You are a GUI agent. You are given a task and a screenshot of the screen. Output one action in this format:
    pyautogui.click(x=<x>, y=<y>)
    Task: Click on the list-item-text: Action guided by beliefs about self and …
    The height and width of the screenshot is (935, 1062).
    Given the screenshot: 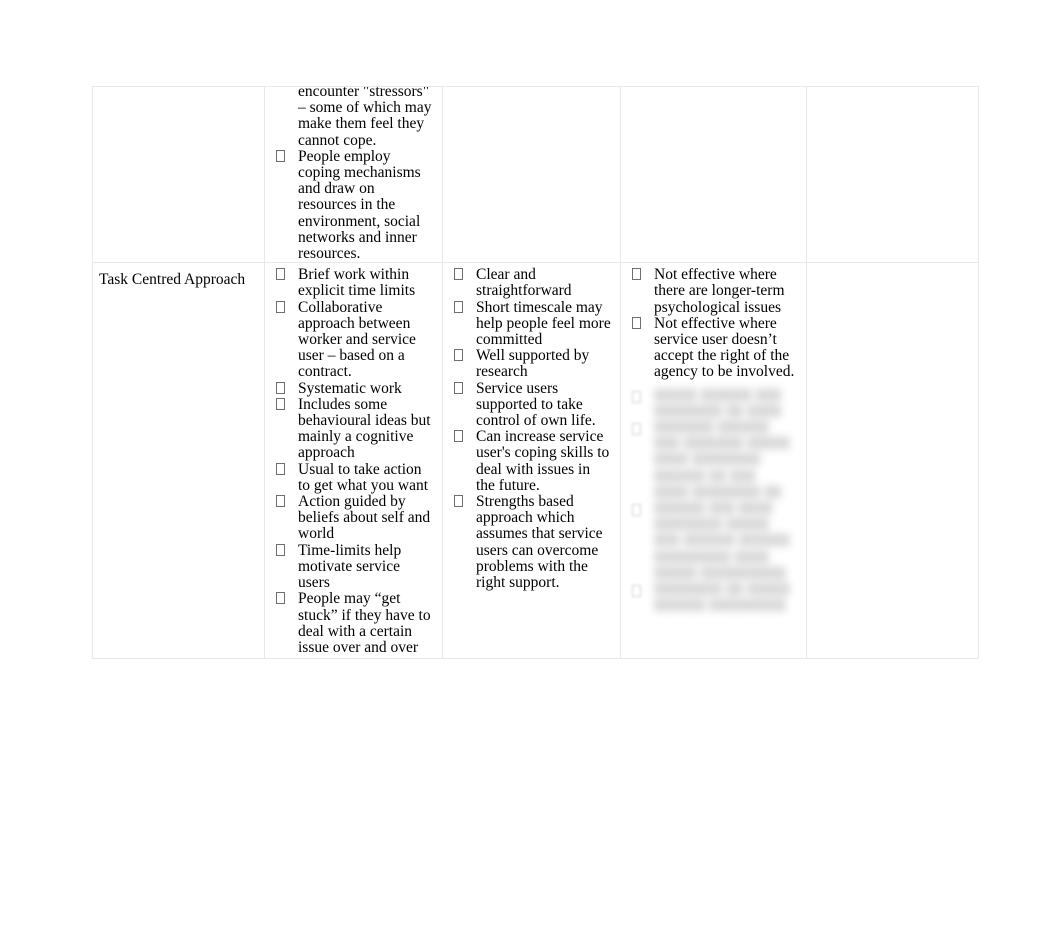 What is the action you would take?
    pyautogui.click(x=364, y=518)
    